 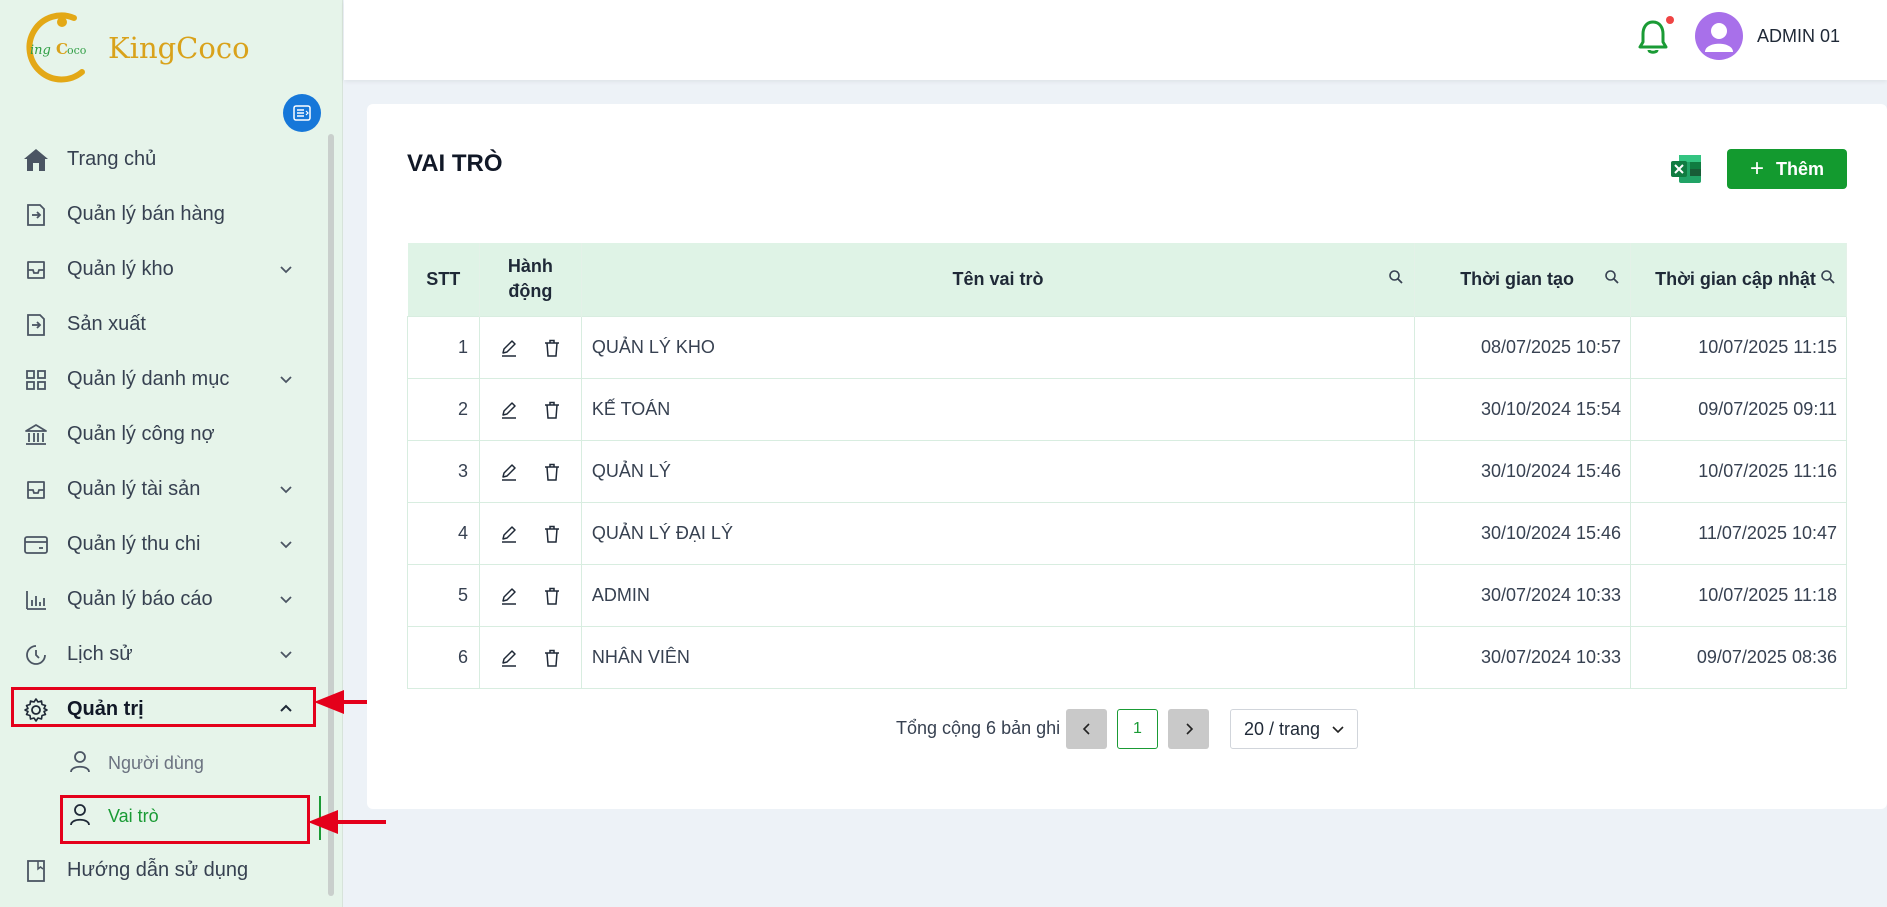 I want to click on sidebar-collapse-button, so click(x=302, y=113).